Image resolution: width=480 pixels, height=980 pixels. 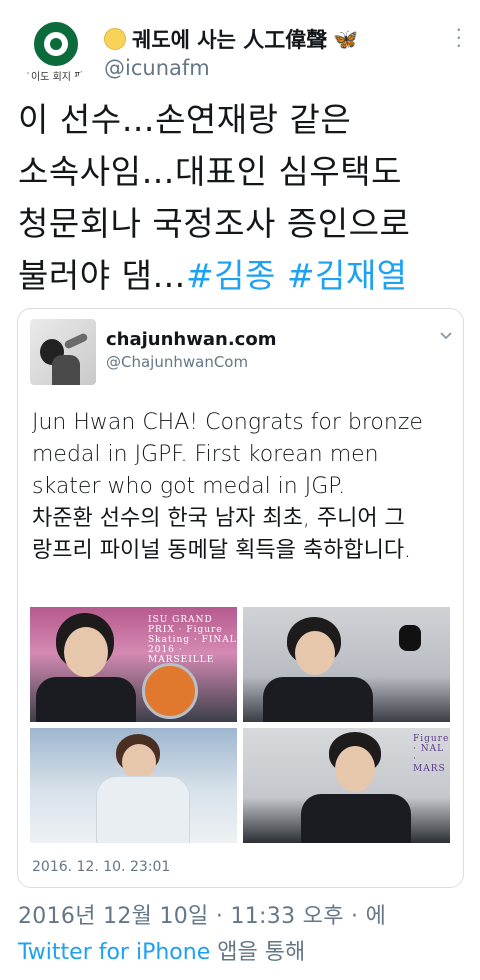 What do you see at coordinates (76, 341) in the screenshot?
I see `avatar-figure-arm` at bounding box center [76, 341].